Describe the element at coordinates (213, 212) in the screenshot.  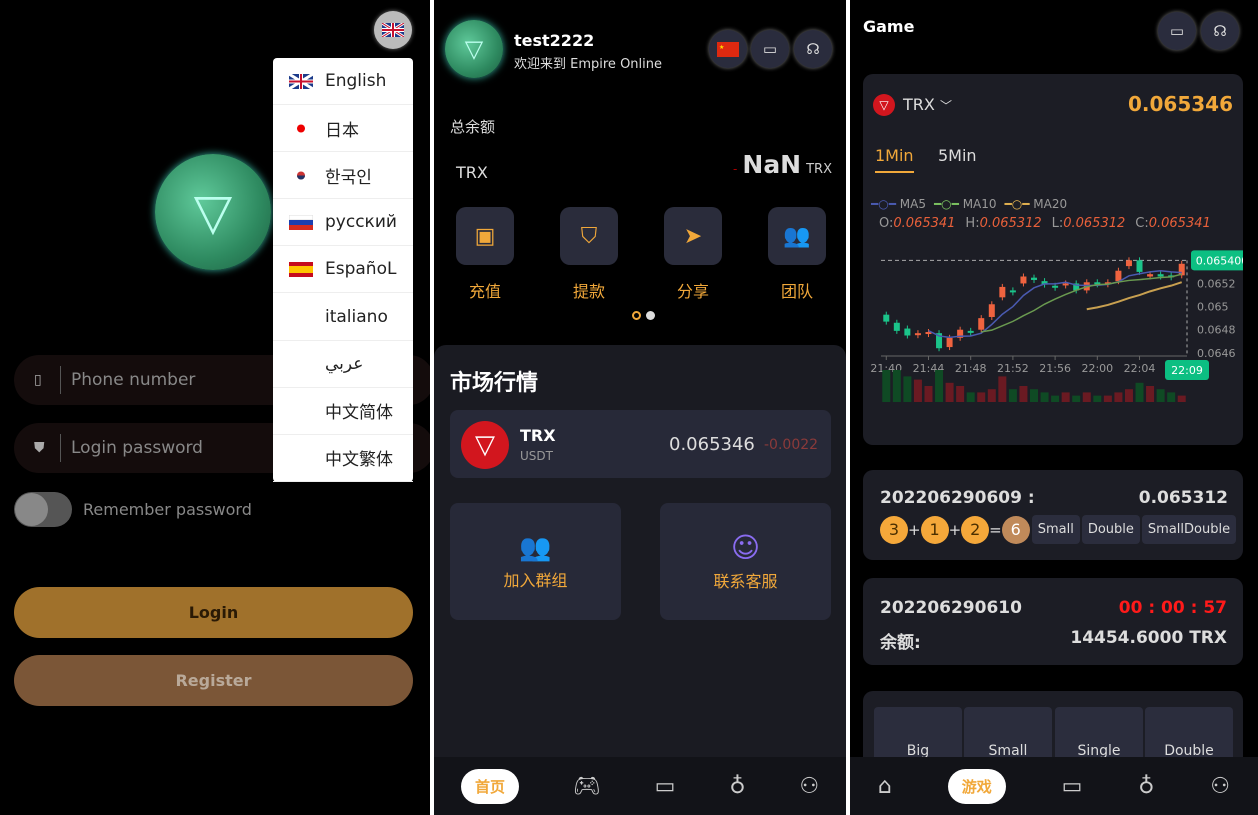
I see `tron-logo: ▽` at that location.